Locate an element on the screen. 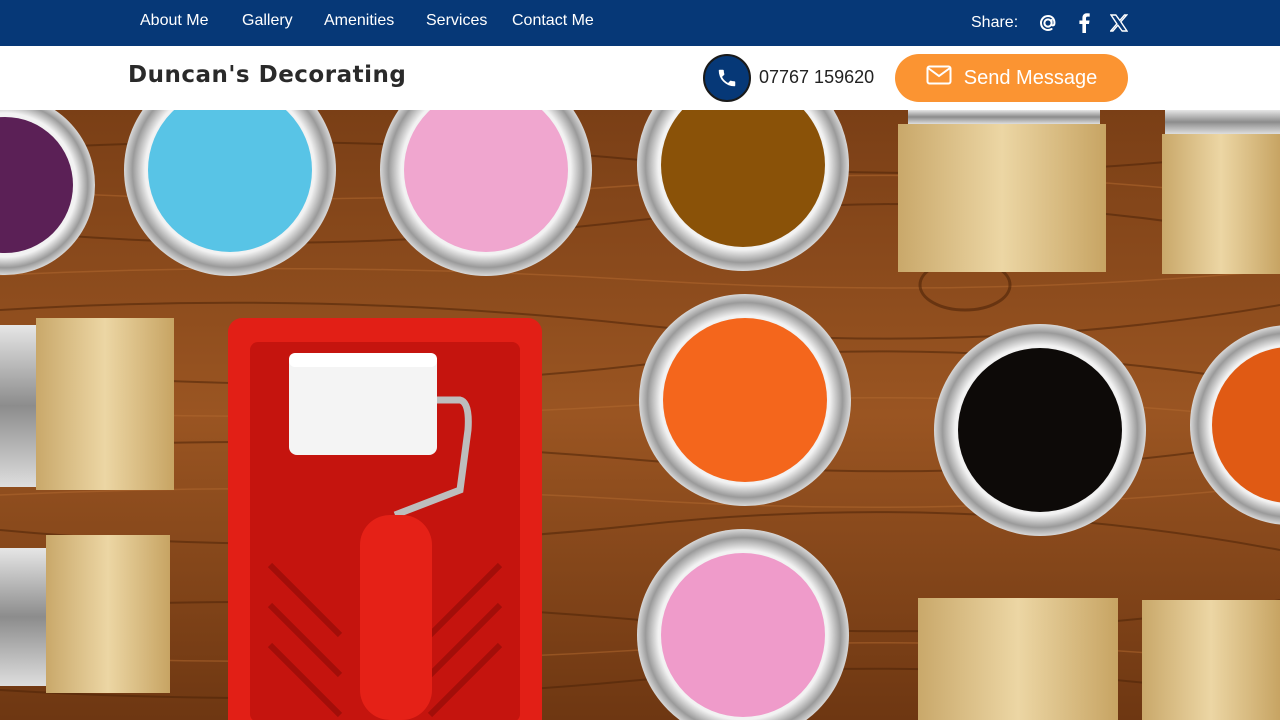 This screenshot has height=720, width=1280. nav-gallery: Gallery is located at coordinates (267, 21).